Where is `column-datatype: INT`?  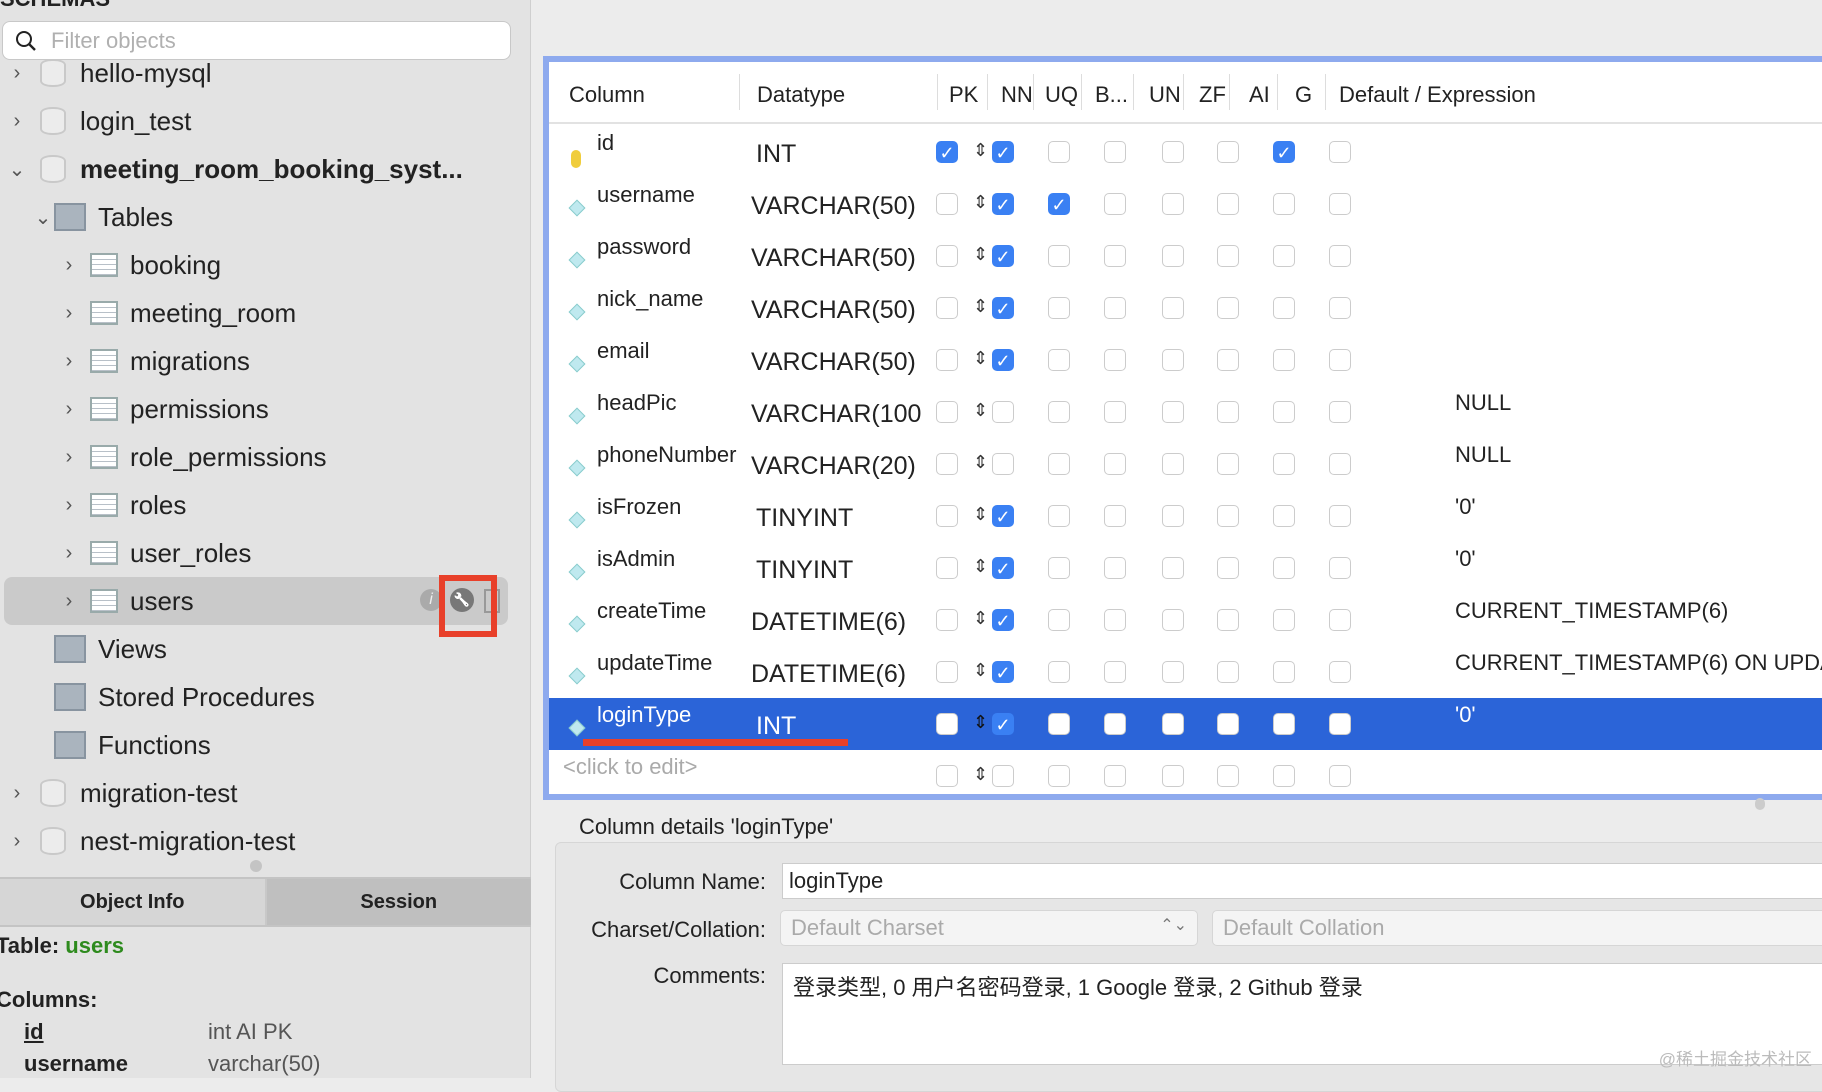 column-datatype: INT is located at coordinates (776, 726).